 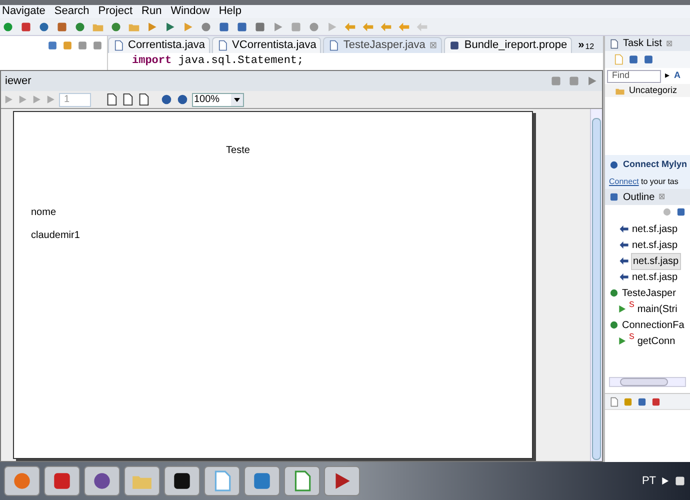 I want to click on overflow-chevron: », so click(x=581, y=44).